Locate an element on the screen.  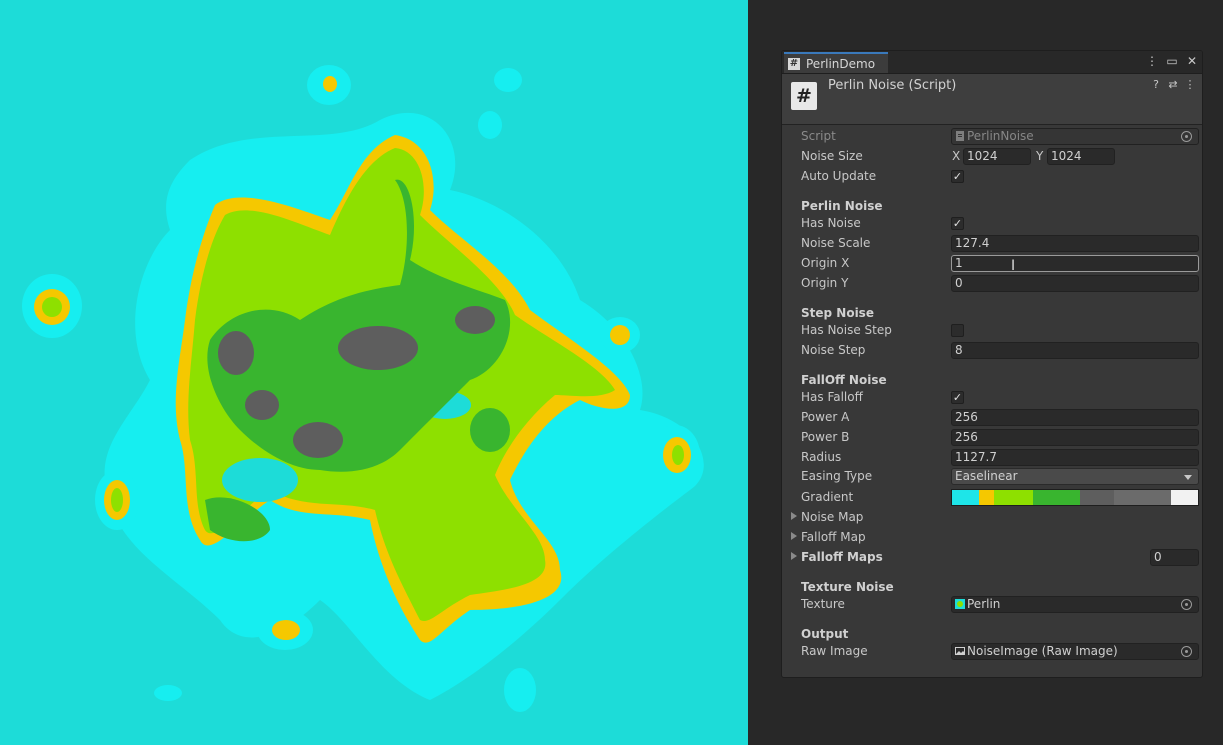
texture-label: Texture is located at coordinates (823, 604).